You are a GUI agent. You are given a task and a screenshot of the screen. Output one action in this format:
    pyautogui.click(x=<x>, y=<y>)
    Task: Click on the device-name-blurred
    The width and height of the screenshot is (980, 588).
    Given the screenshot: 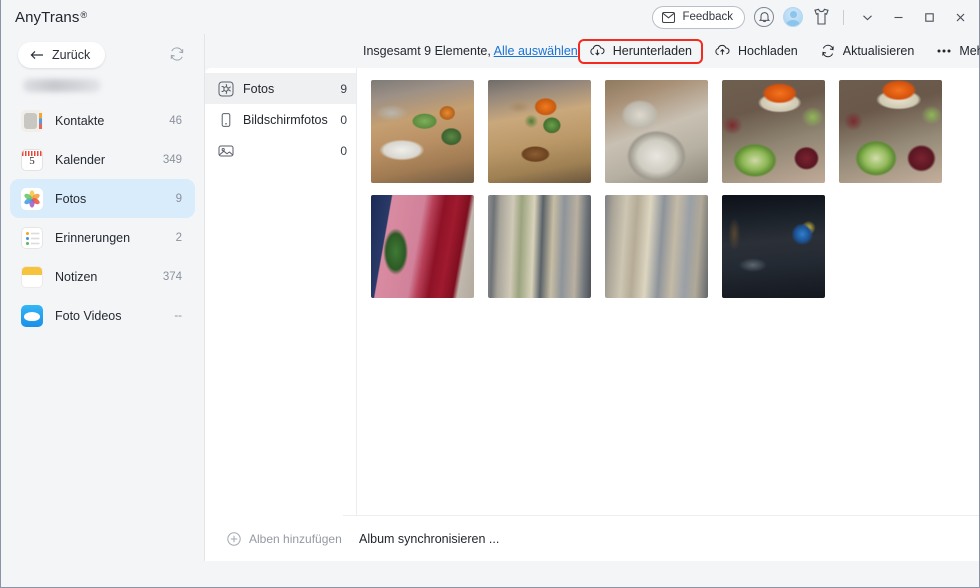 What is the action you would take?
    pyautogui.click(x=62, y=85)
    